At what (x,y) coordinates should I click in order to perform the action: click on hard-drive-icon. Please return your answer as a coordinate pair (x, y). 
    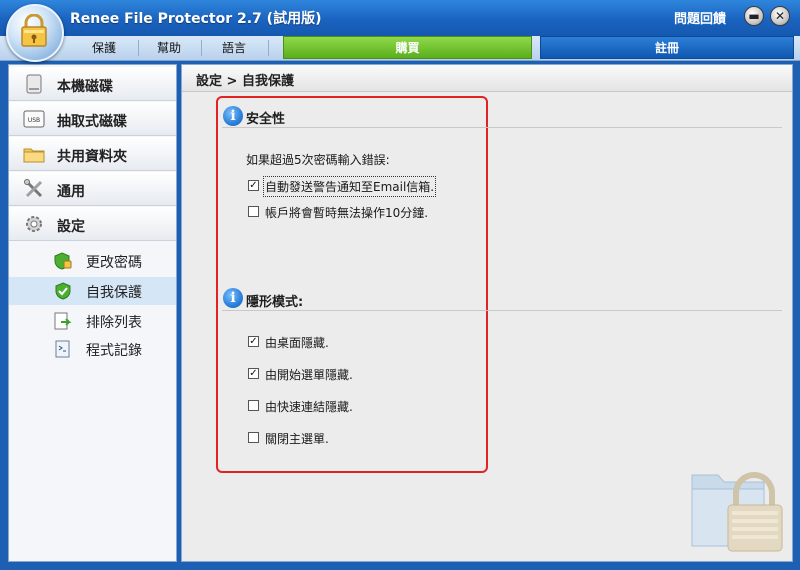
    Looking at the image, I should click on (34, 84).